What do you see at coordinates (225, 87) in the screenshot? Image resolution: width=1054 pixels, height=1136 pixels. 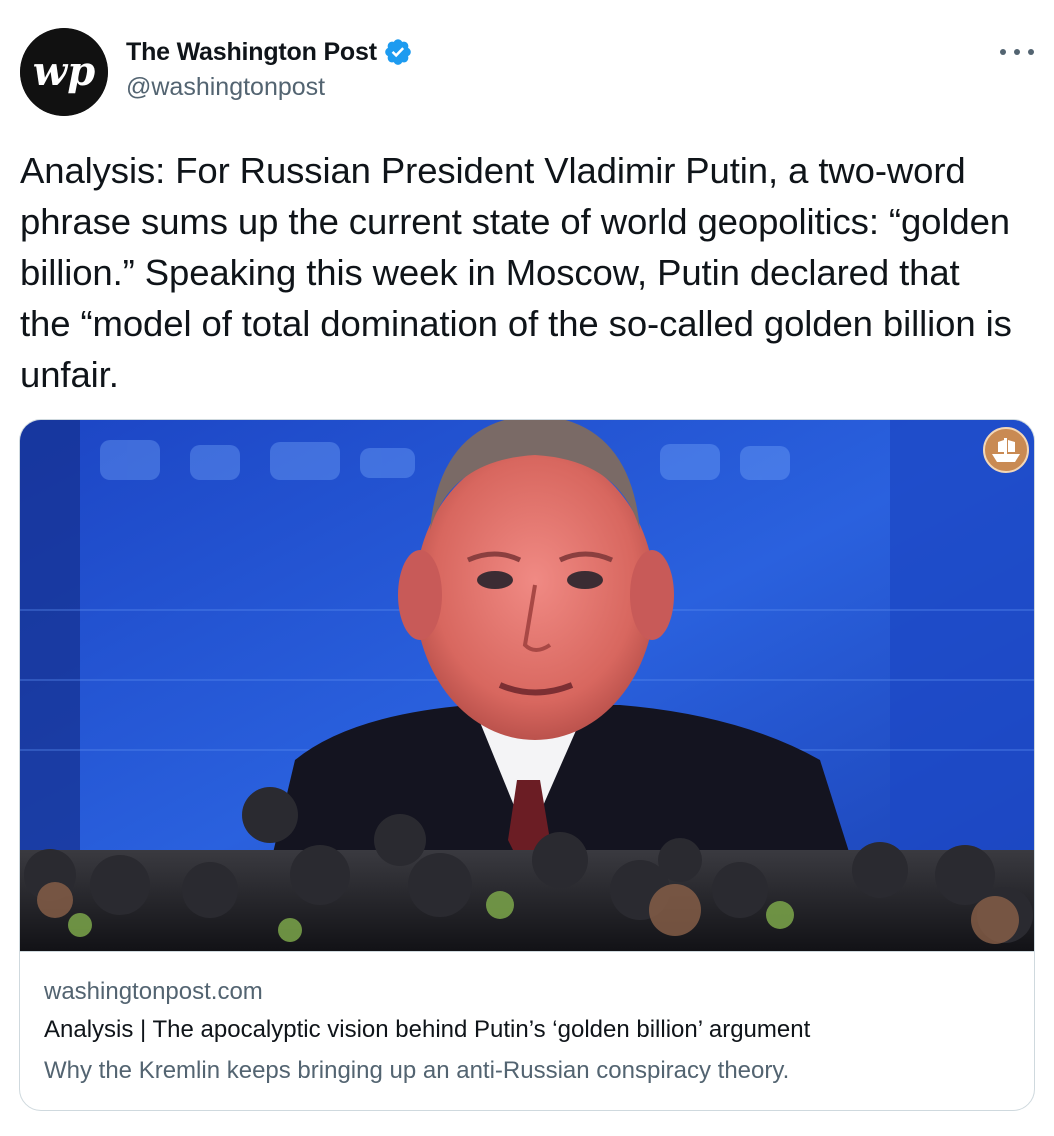 I see `author-handle: @washingtonpost` at bounding box center [225, 87].